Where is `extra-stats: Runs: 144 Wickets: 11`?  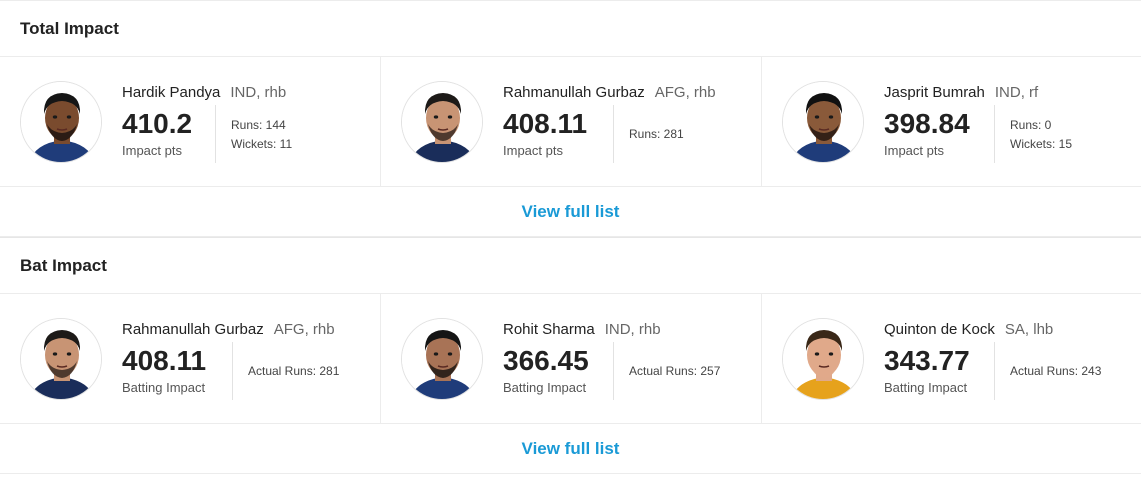
extra-stats: Runs: 144 Wickets: 11 is located at coordinates (254, 135).